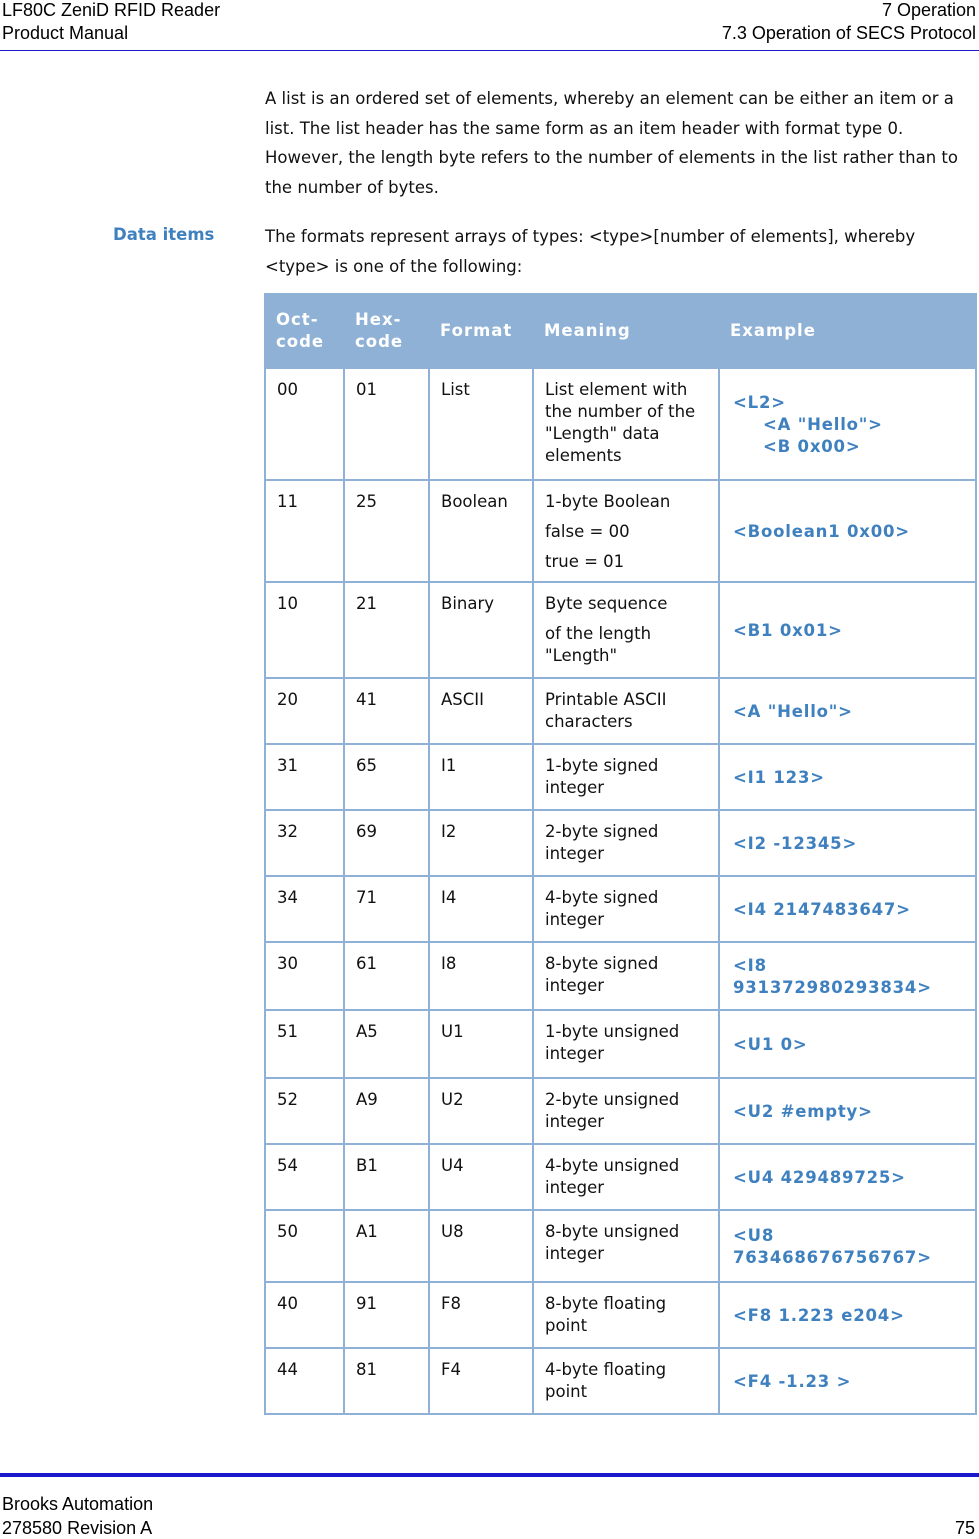 This screenshot has height=1539, width=979. Describe the element at coordinates (608, 501) in the screenshot. I see `meaning-line: 1-byte Boolean` at that location.